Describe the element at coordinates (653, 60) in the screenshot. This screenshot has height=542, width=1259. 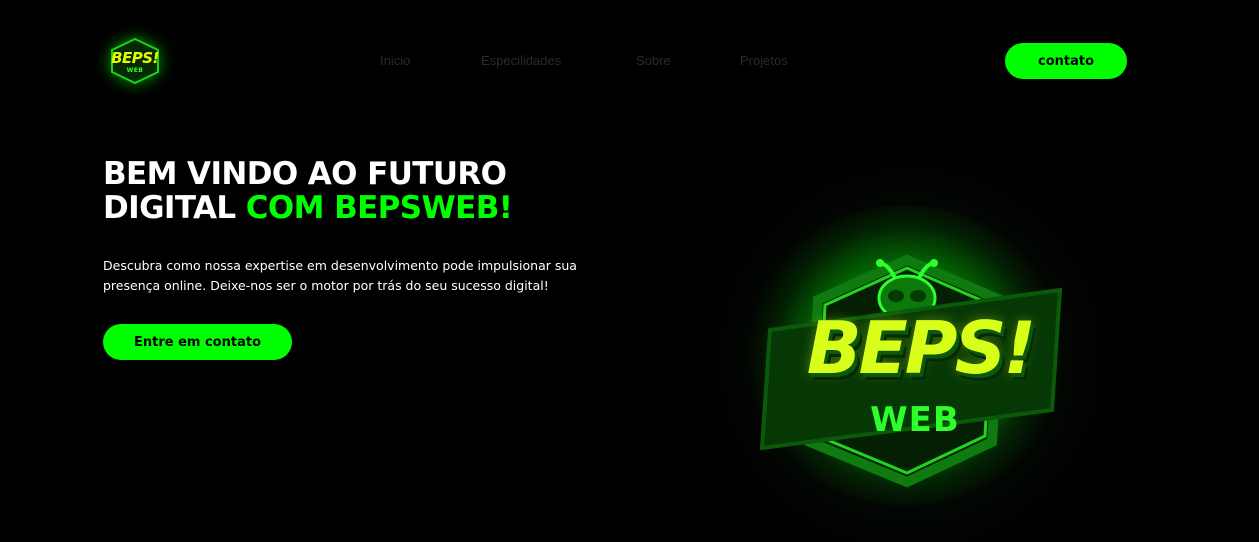
I see `nav-item-sobre: Sobre` at that location.